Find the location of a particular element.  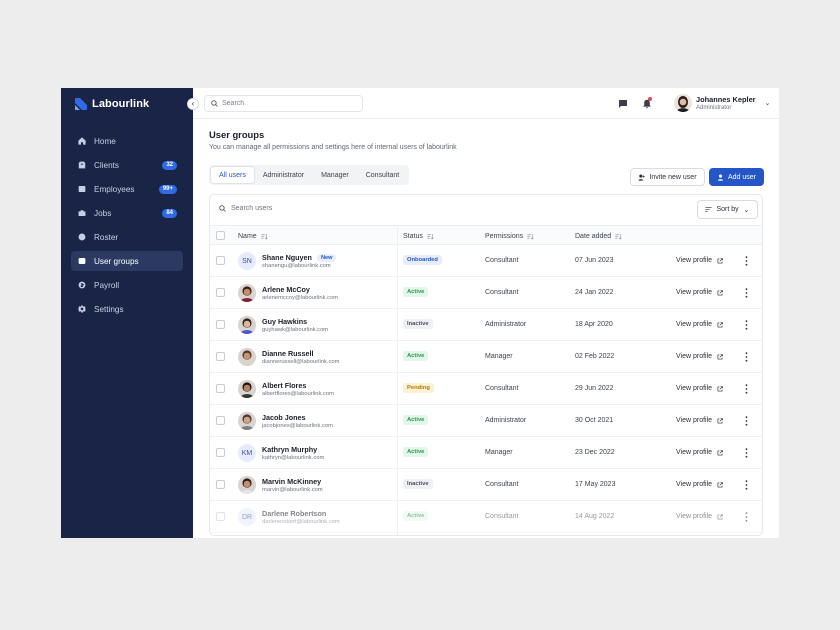

permission-cell: Consultant is located at coordinates (502, 292).